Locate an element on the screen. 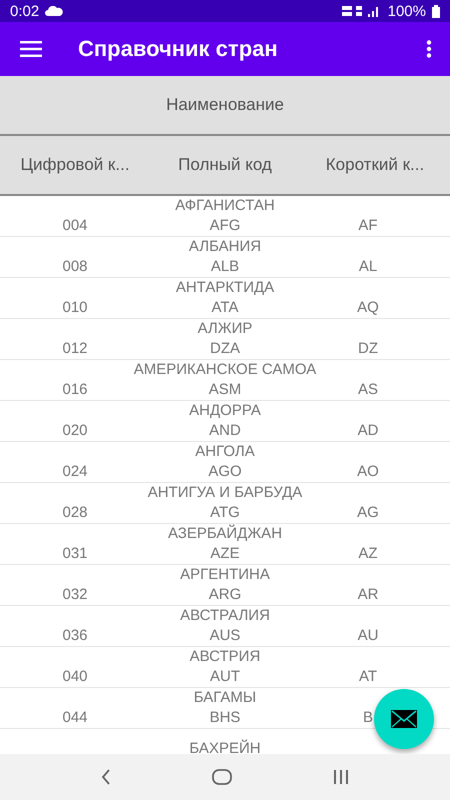 The width and height of the screenshot is (450, 800). country-name: БАХРЕЙН is located at coordinates (225, 746).